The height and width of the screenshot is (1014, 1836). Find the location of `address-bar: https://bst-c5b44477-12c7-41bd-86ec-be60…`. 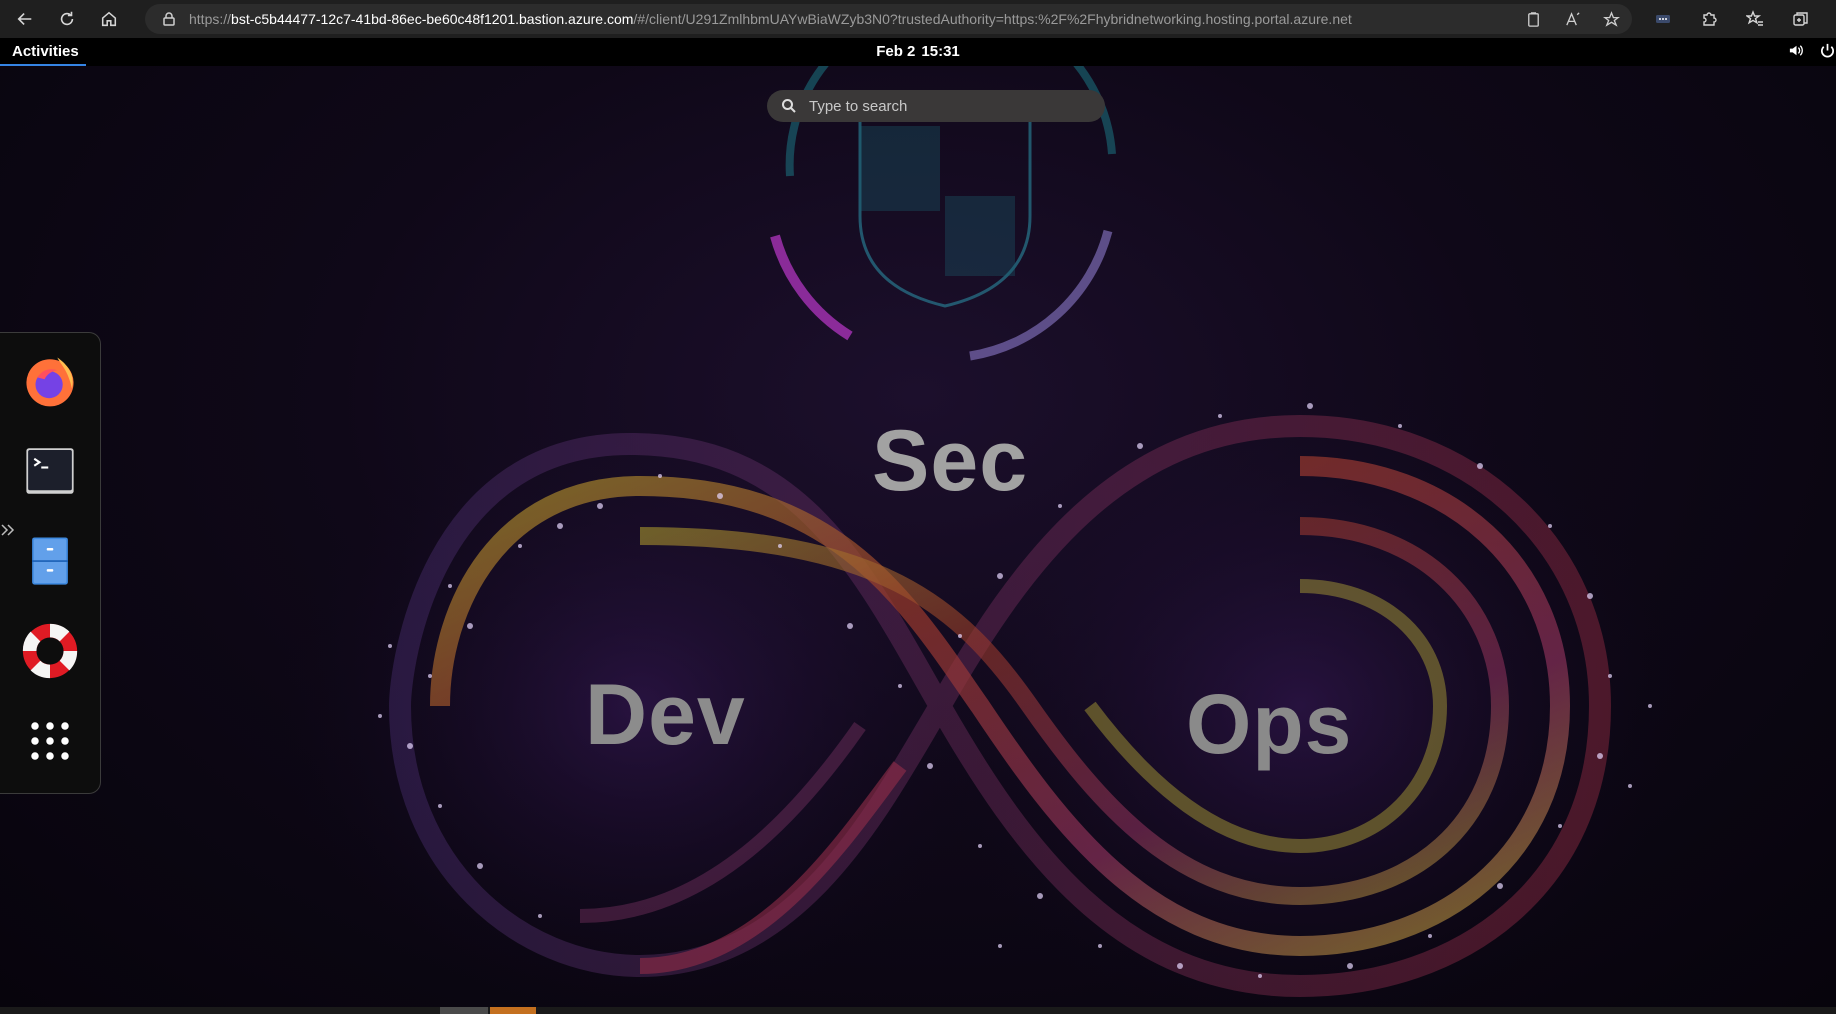

address-bar: https://bst-c5b44477-12c7-41bd-86ec-be60… is located at coordinates (888, 19).